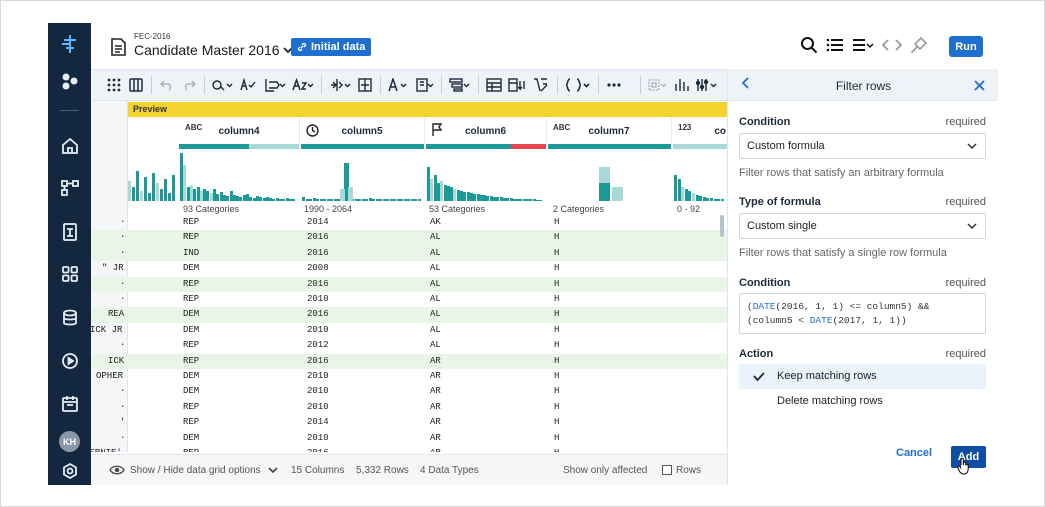 Image resolution: width=1045 pixels, height=507 pixels. Describe the element at coordinates (809, 45) in the screenshot. I see `search-icon` at that location.